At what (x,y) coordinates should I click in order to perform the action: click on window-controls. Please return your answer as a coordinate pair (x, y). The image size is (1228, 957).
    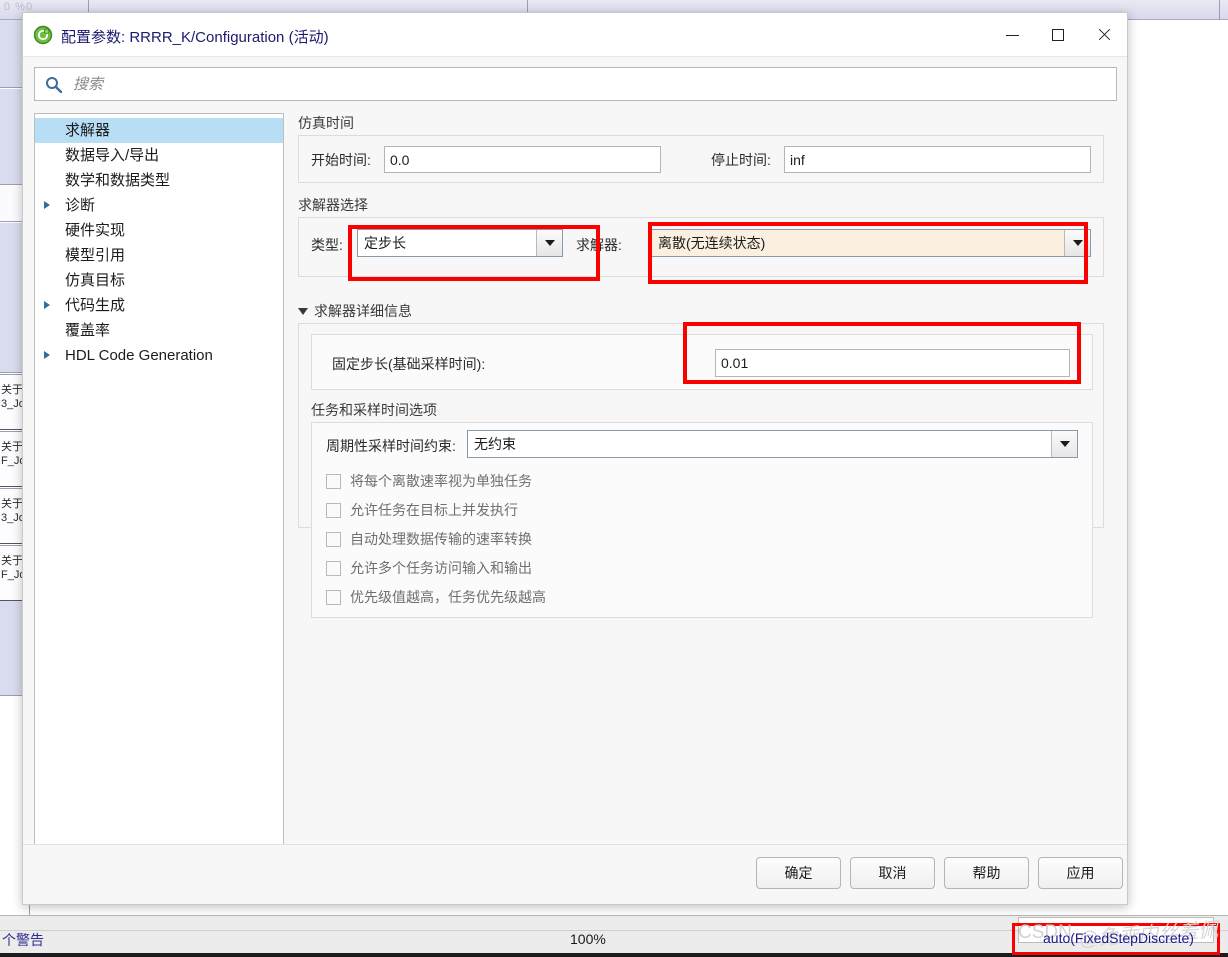
    Looking at the image, I should click on (1058, 35).